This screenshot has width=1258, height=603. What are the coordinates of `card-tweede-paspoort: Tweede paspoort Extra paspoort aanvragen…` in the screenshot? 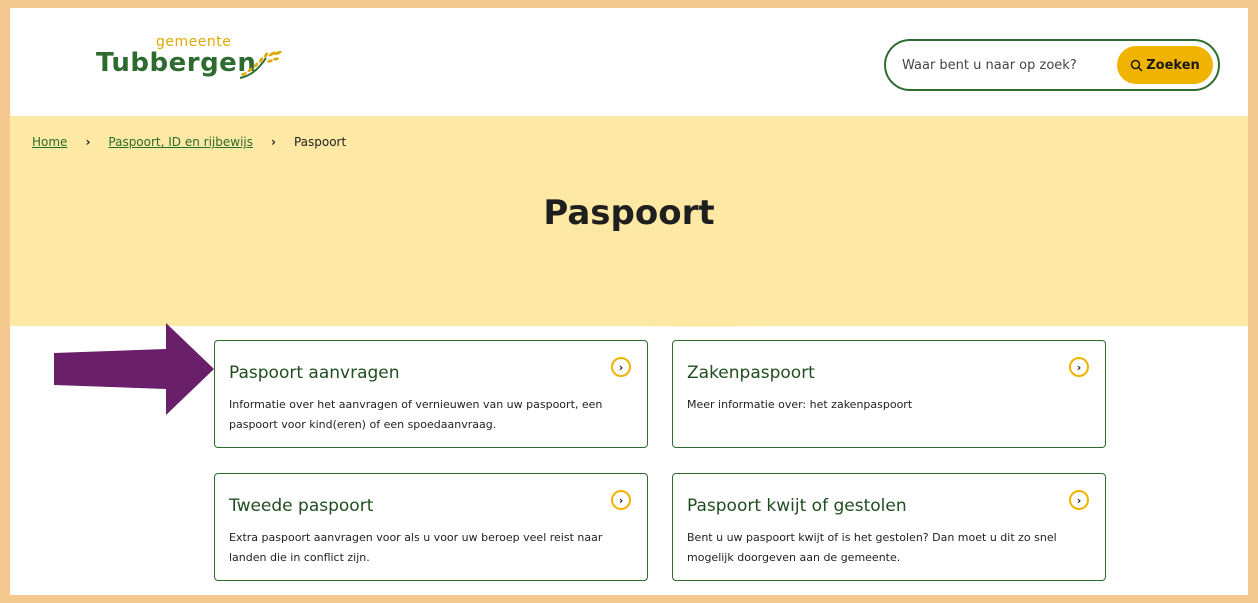 It's located at (431, 527).